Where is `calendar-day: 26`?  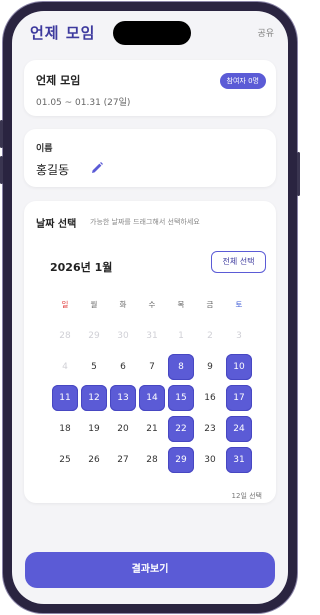 calendar-day: 26 is located at coordinates (94, 460).